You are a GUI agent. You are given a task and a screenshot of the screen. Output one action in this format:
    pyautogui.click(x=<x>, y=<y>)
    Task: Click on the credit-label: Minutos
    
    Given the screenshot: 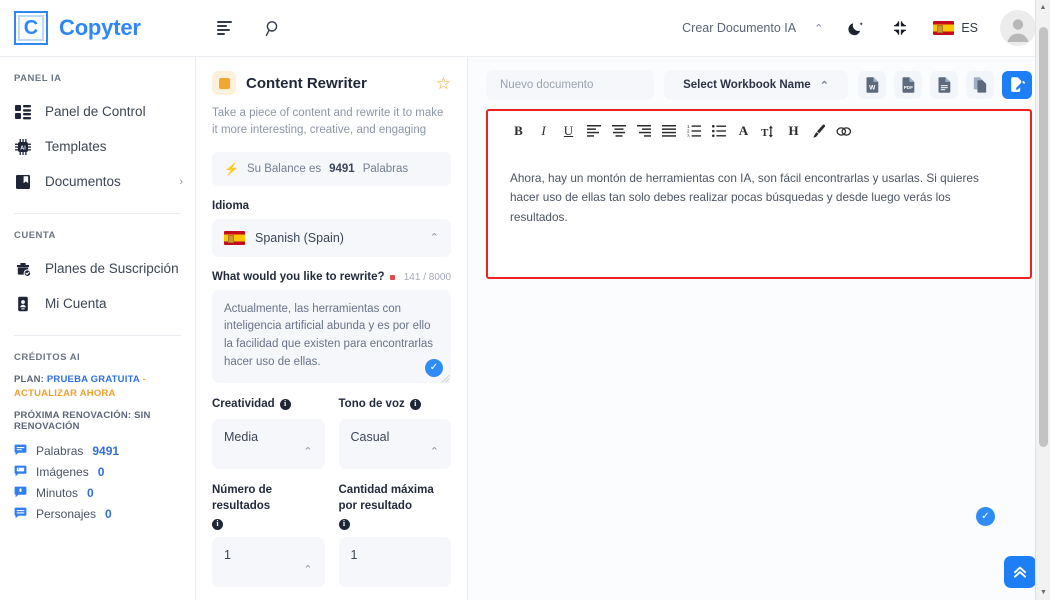 What is the action you would take?
    pyautogui.click(x=57, y=492)
    